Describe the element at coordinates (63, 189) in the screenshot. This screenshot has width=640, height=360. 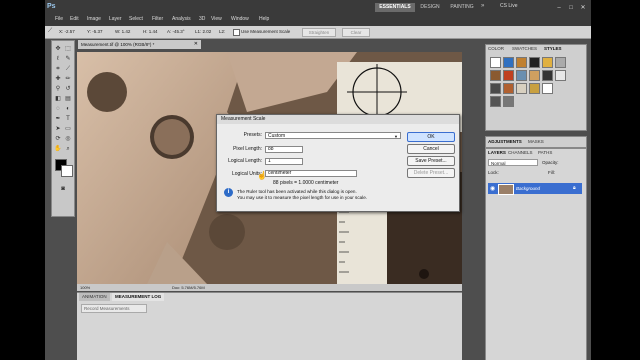
I see `quick-mask-icon: ◙` at that location.